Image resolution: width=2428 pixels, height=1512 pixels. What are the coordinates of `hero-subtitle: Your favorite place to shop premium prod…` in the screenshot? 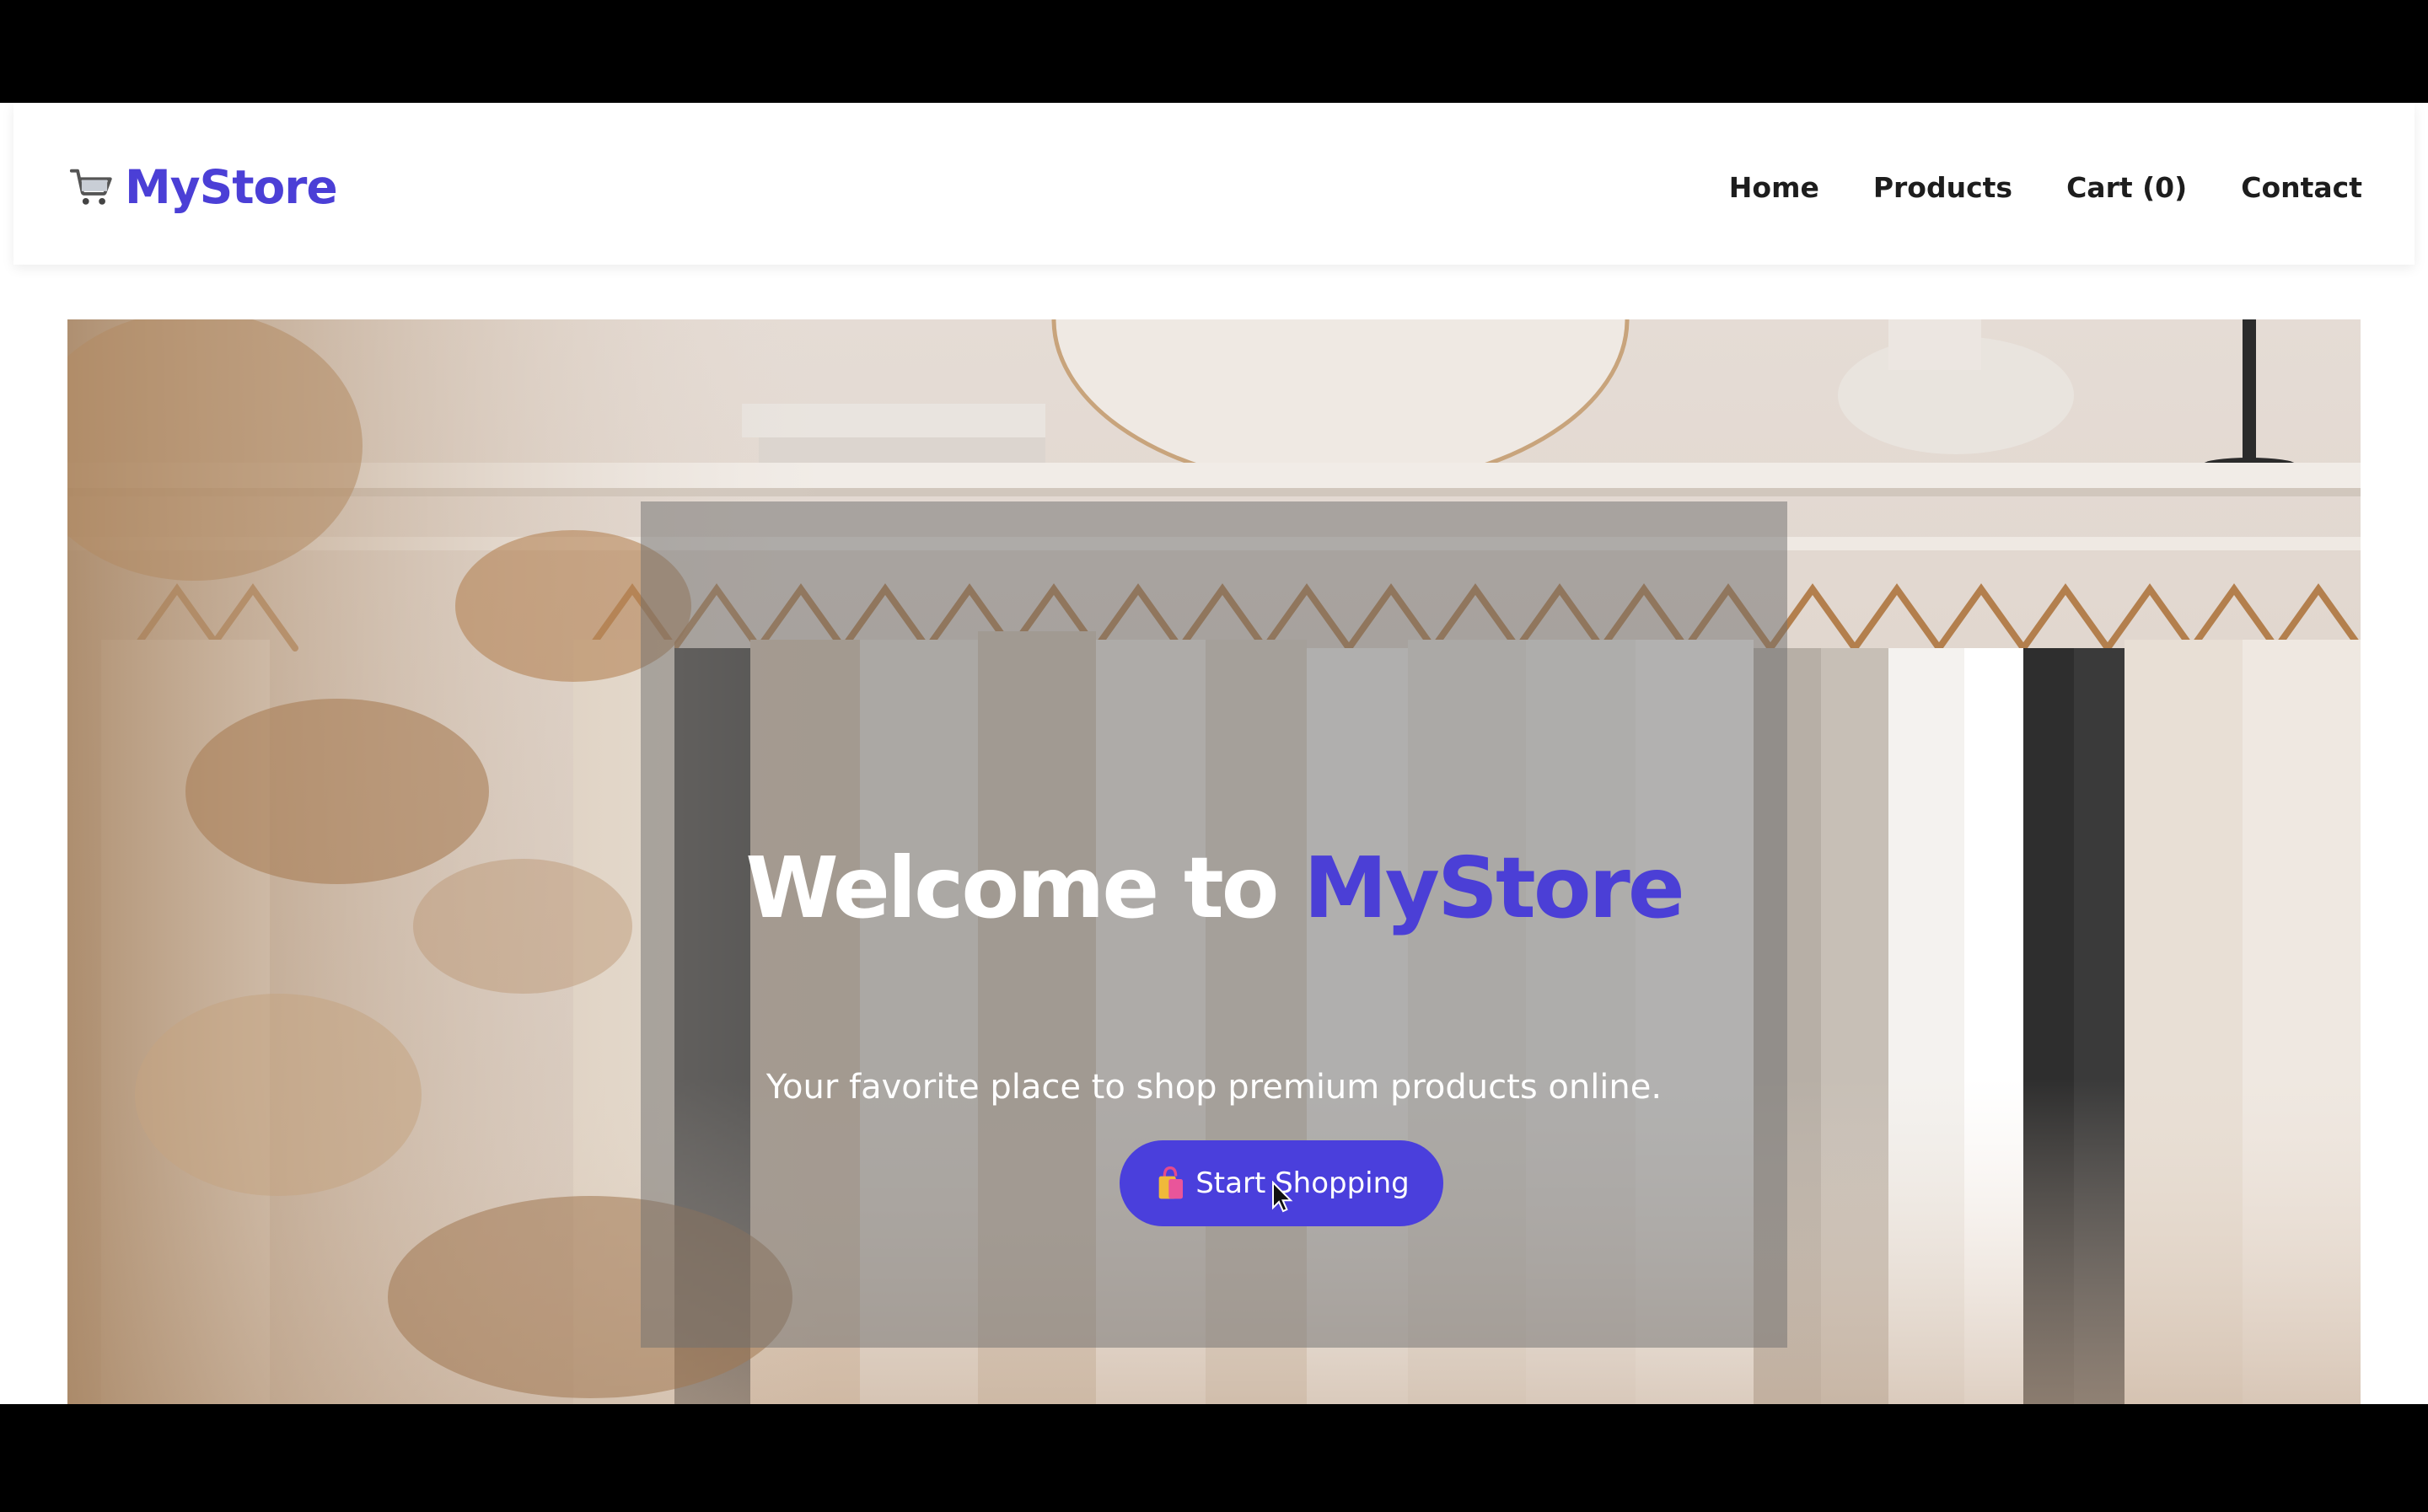 It's located at (1214, 1087).